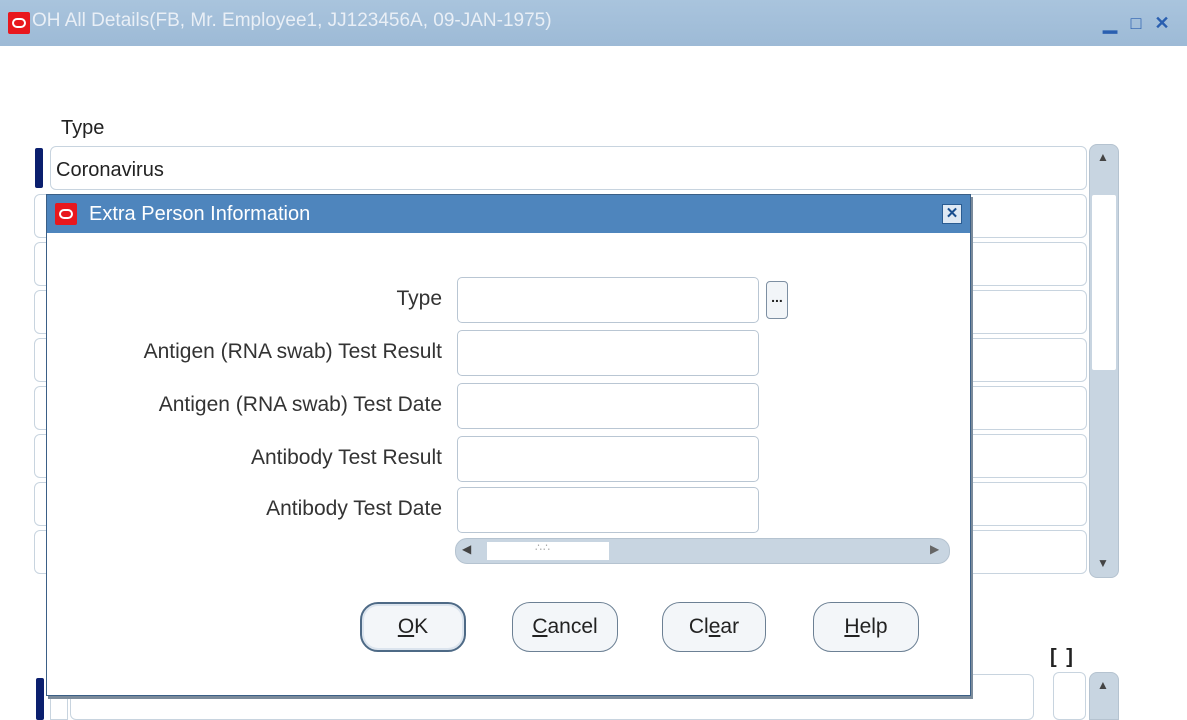 Image resolution: width=1187 pixels, height=720 pixels. Describe the element at coordinates (419, 298) in the screenshot. I see `type-label: Type` at that location.